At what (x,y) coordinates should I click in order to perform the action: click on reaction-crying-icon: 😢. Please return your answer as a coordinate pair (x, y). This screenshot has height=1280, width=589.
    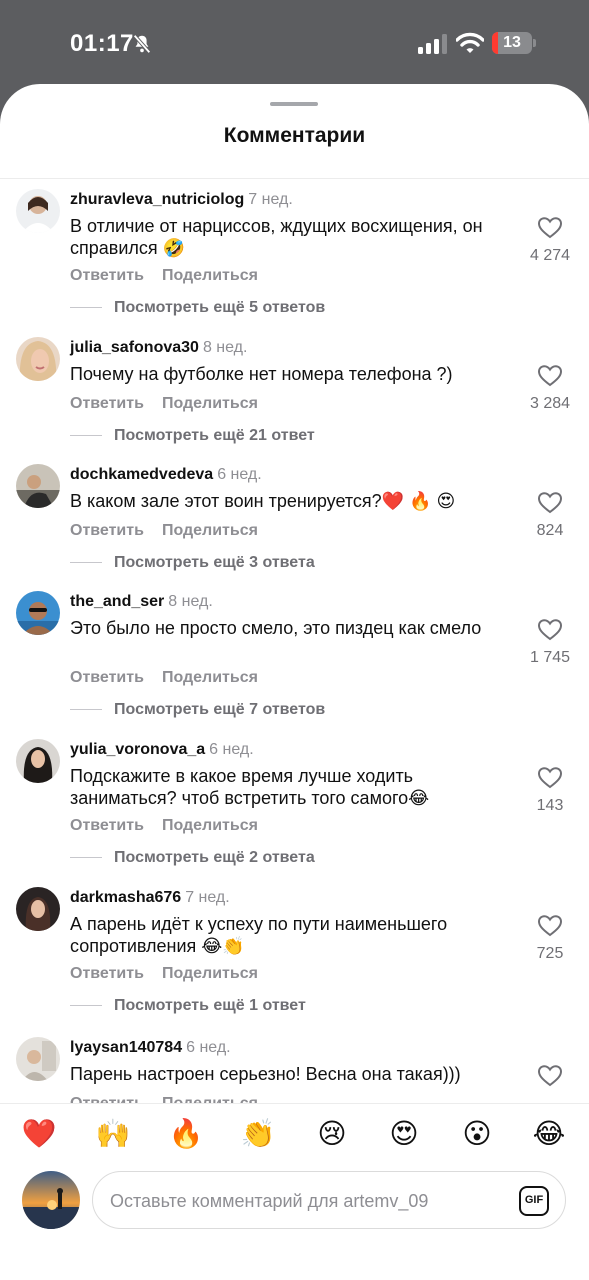
    Looking at the image, I should click on (332, 1134).